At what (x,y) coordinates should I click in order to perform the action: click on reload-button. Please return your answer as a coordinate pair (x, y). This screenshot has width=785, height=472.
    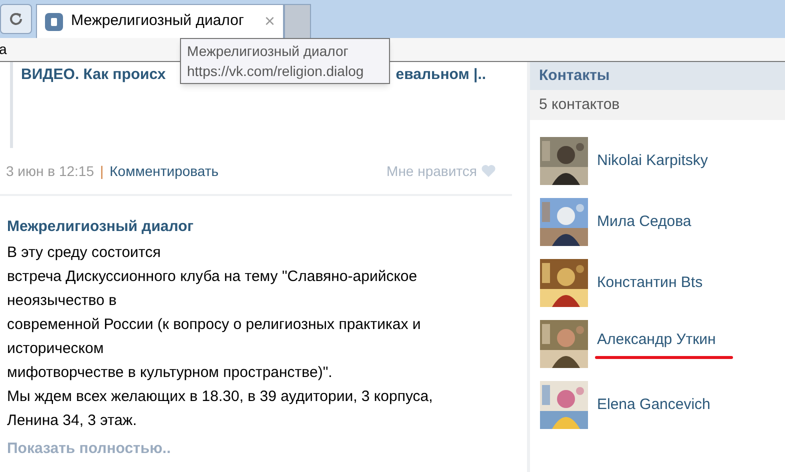
    Looking at the image, I should click on (16, 19).